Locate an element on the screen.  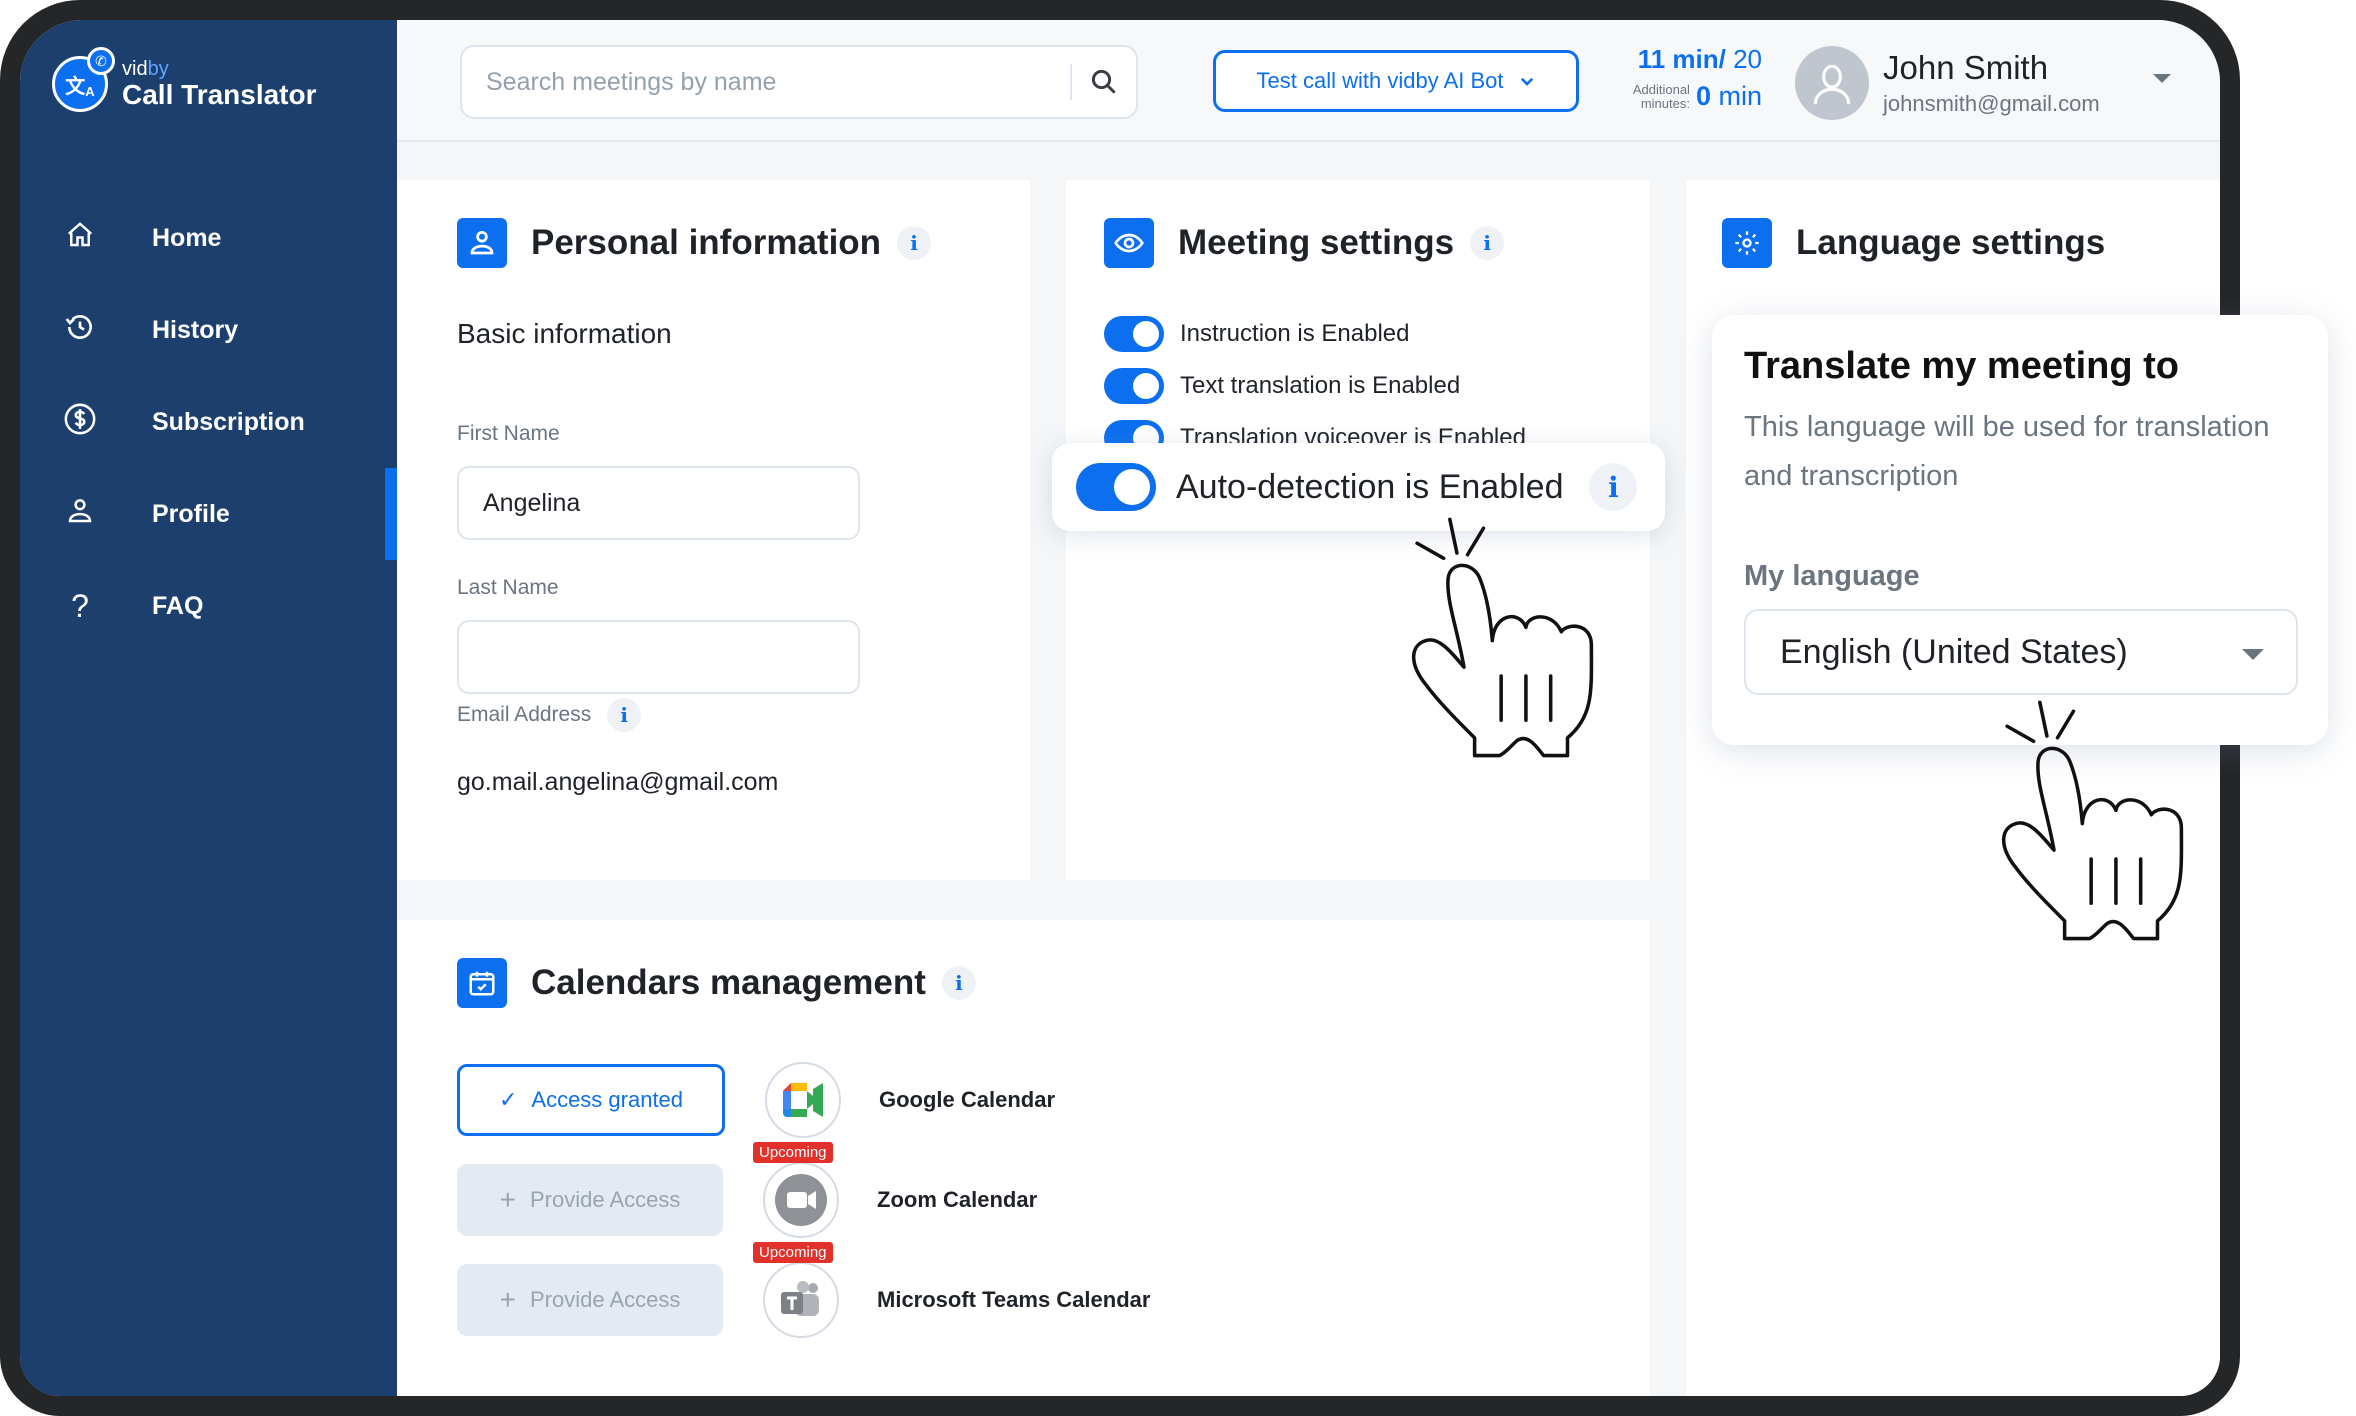
sidebar-item-home: Home is located at coordinates (208, 238).